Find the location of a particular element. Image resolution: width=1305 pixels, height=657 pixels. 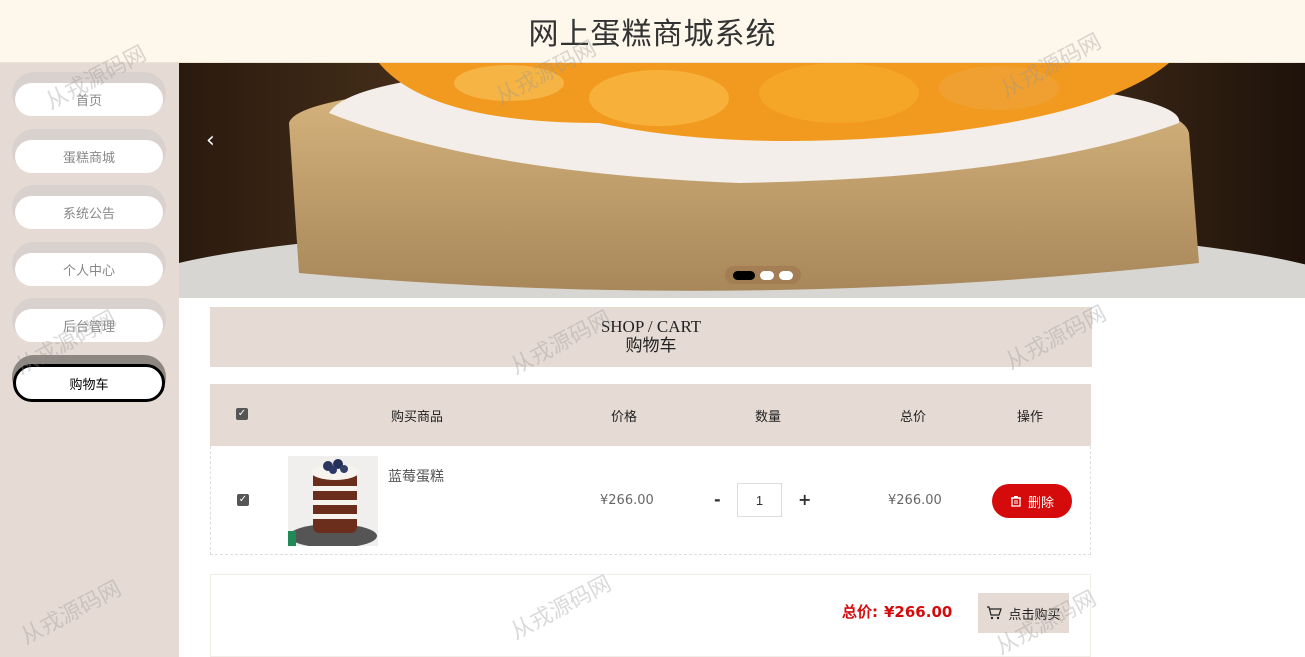

product-image is located at coordinates (333, 501).